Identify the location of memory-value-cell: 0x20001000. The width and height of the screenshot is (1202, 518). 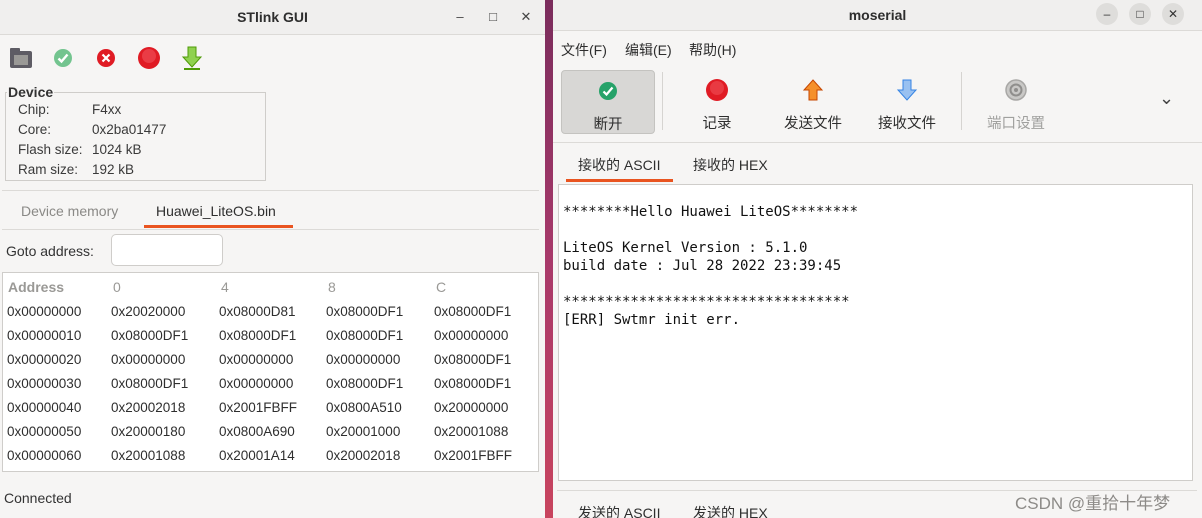
(363, 431).